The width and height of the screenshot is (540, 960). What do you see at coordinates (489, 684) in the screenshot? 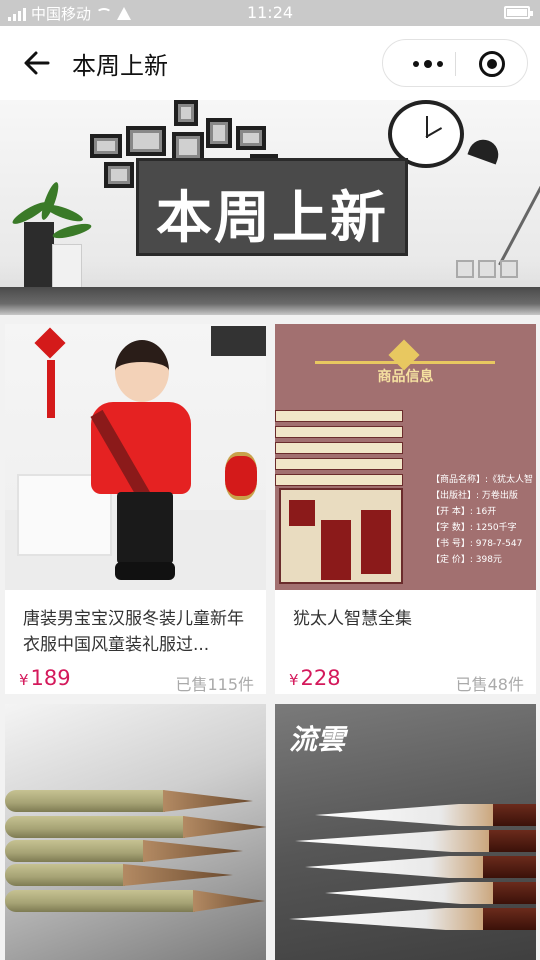
I see `sold-count: 已售48件` at bounding box center [489, 684].